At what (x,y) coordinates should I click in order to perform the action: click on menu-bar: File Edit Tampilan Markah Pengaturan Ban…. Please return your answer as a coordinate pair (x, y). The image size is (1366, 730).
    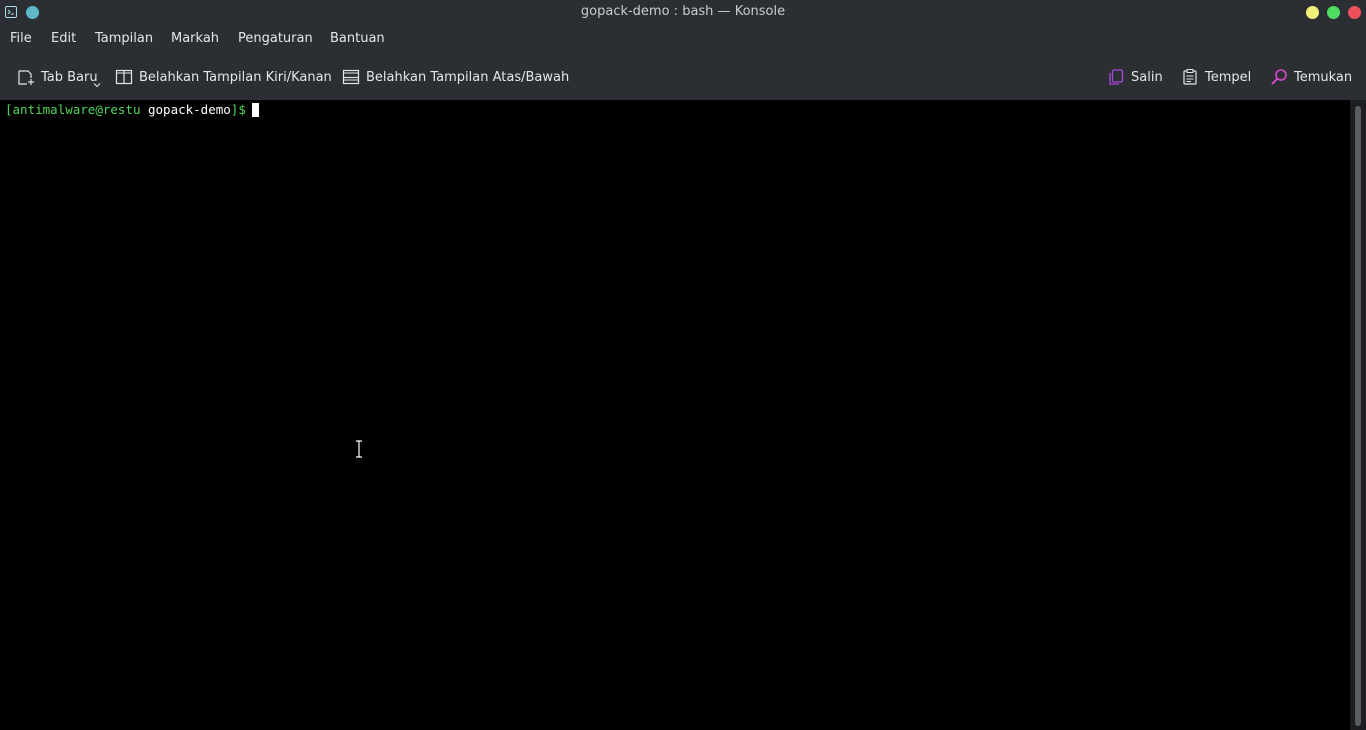
    Looking at the image, I should click on (683, 39).